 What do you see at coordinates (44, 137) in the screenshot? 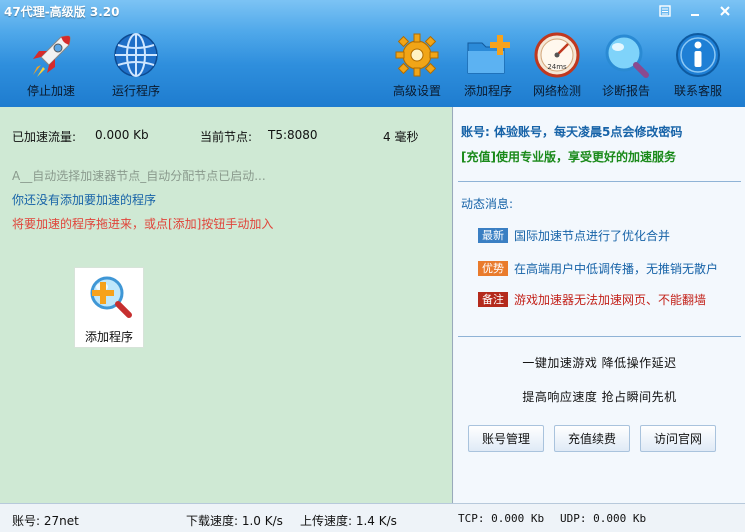
I see `traffic-label: 已加速流量:` at bounding box center [44, 137].